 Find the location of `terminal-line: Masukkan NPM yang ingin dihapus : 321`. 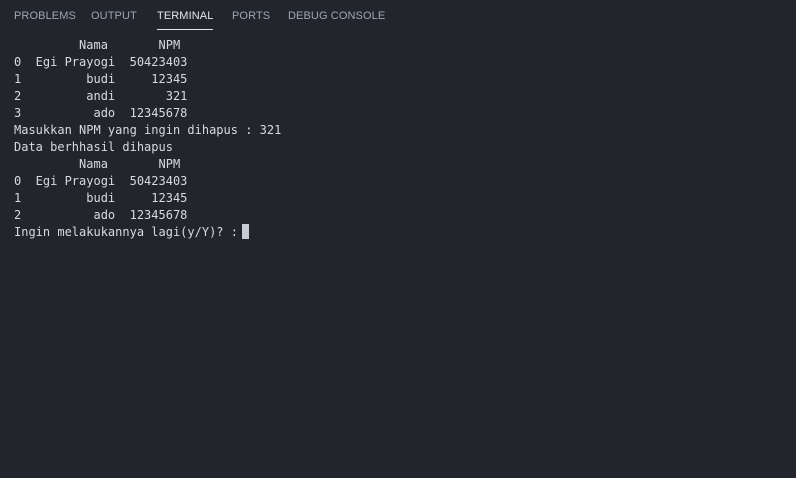

terminal-line: Masukkan NPM yang ingin dihapus : 321 is located at coordinates (148, 130).